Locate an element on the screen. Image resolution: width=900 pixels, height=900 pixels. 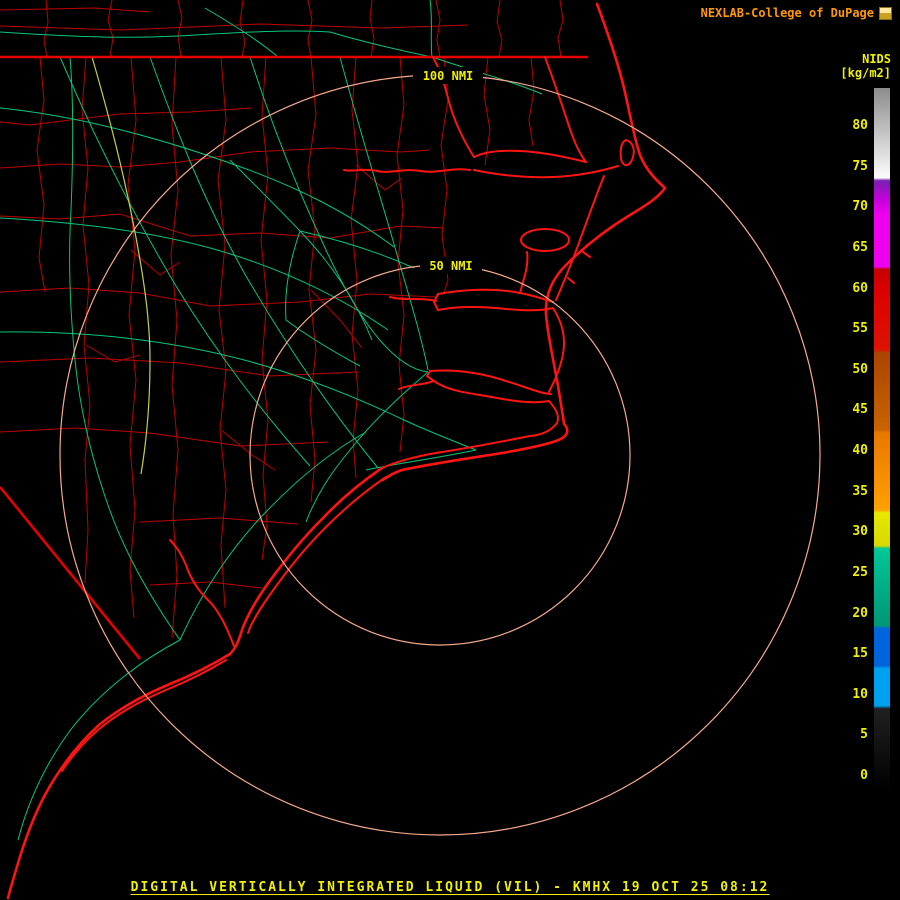
colorbar-ticks: 80 75 70 65 60 55 50 45 40 35 30 25 20 15 10 5 0 is located at coordinates (860, 450).